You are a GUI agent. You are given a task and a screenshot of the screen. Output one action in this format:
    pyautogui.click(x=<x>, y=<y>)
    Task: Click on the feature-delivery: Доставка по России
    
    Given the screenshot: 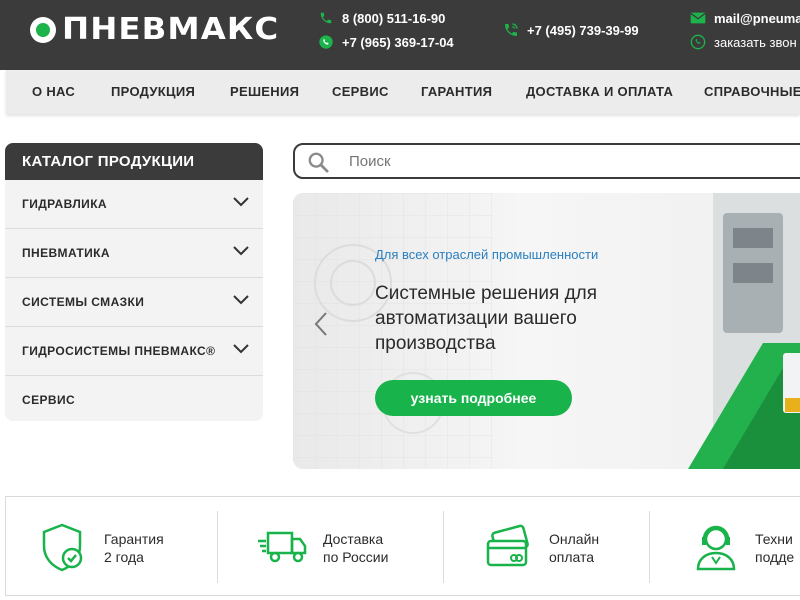 What is the action you would take?
    pyautogui.click(x=330, y=547)
    